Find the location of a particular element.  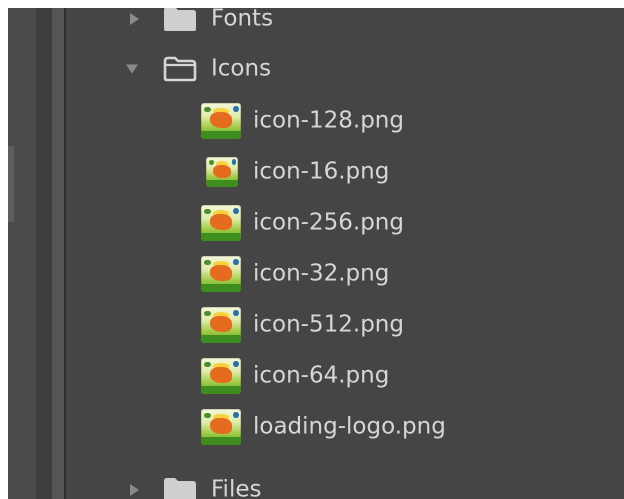

tree-file-icon-128: icon-128.png is located at coordinates (316, 121).